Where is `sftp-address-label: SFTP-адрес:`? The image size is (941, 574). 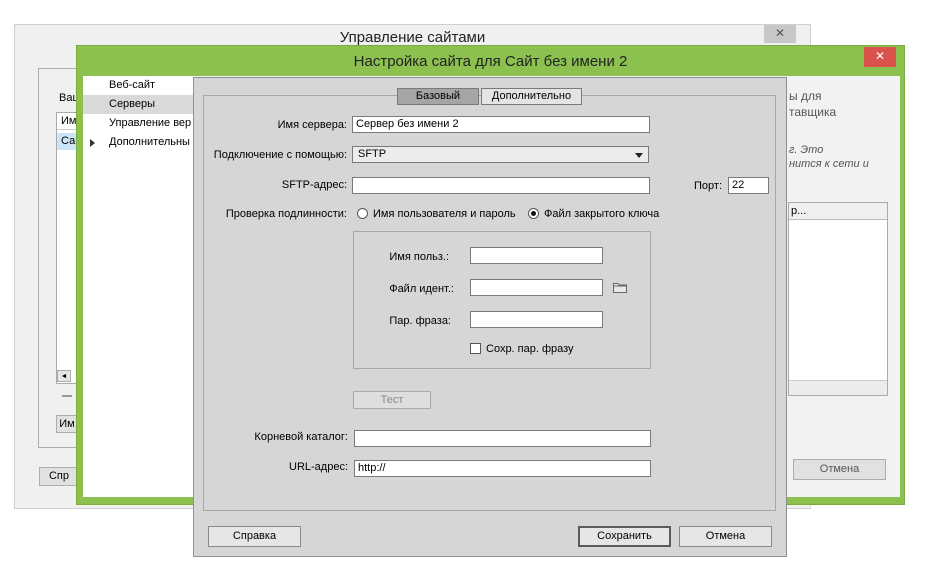
sftp-address-label: SFTP-адрес: is located at coordinates (314, 185).